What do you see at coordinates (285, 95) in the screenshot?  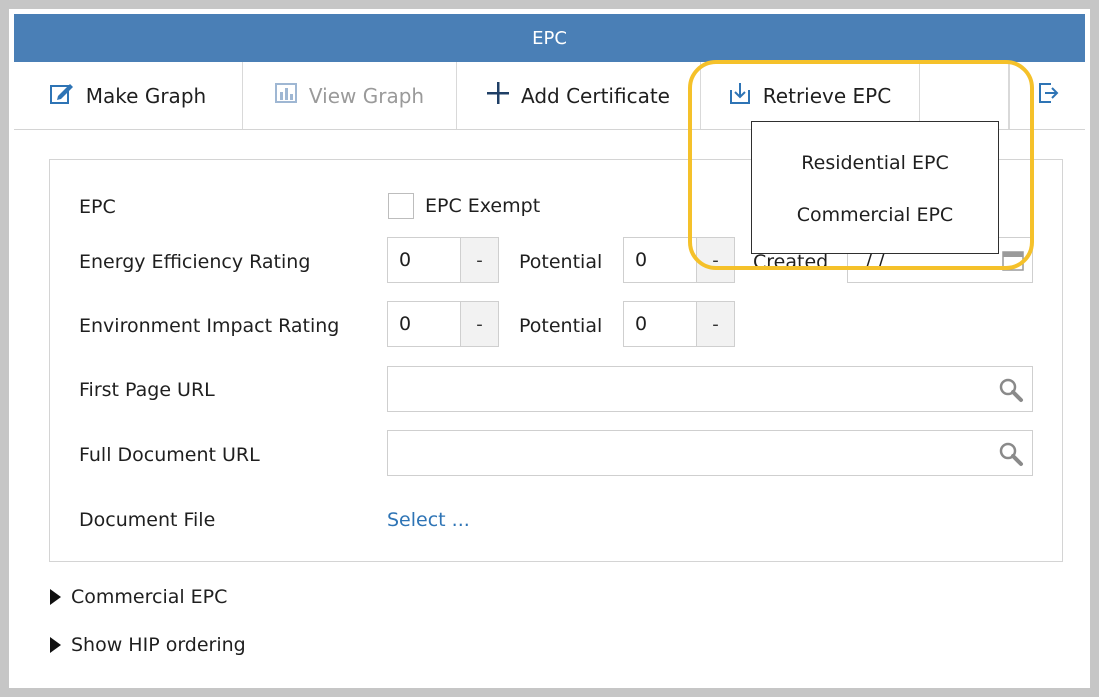 I see `bar-chart-icon` at bounding box center [285, 95].